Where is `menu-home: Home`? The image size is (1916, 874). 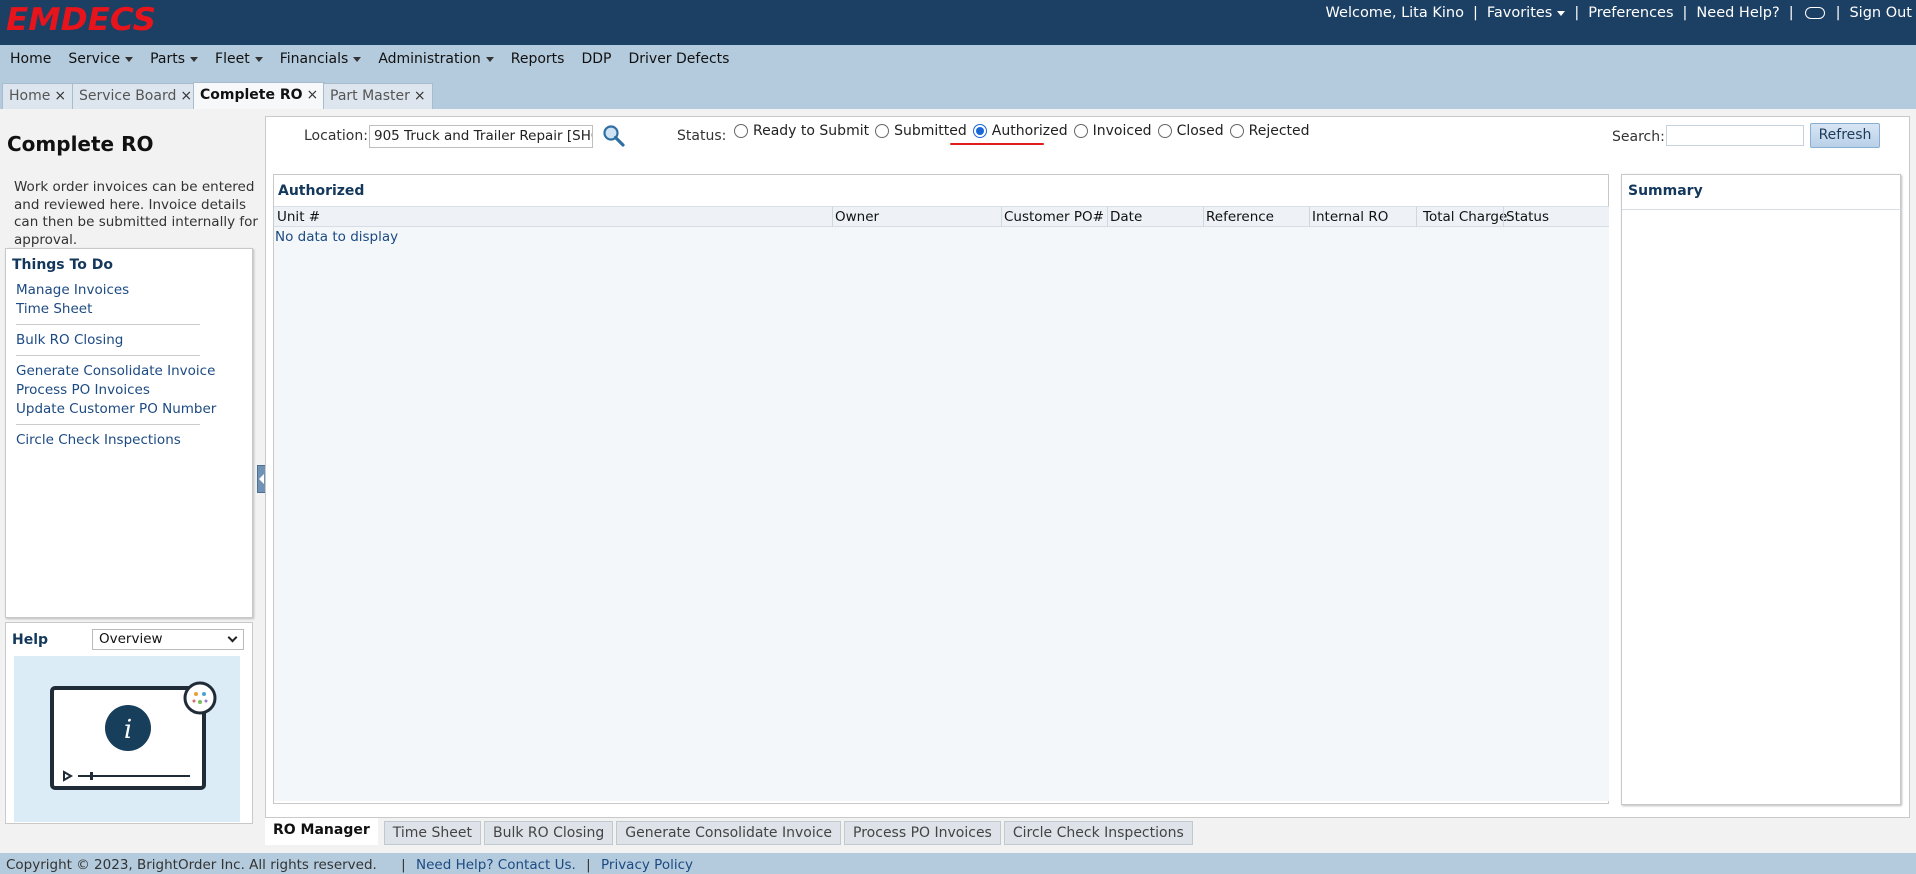 menu-home: Home is located at coordinates (30, 59).